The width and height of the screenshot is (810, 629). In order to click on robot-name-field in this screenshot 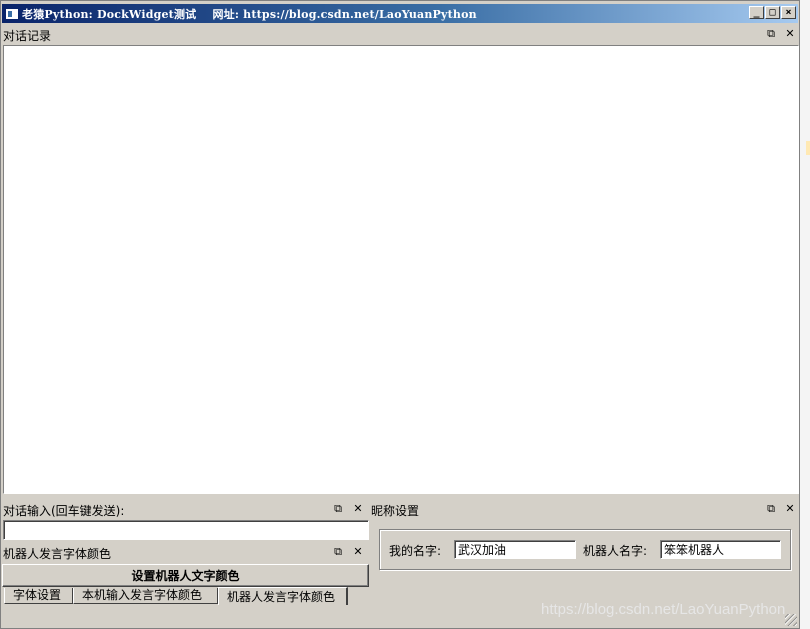, I will do `click(720, 549)`.